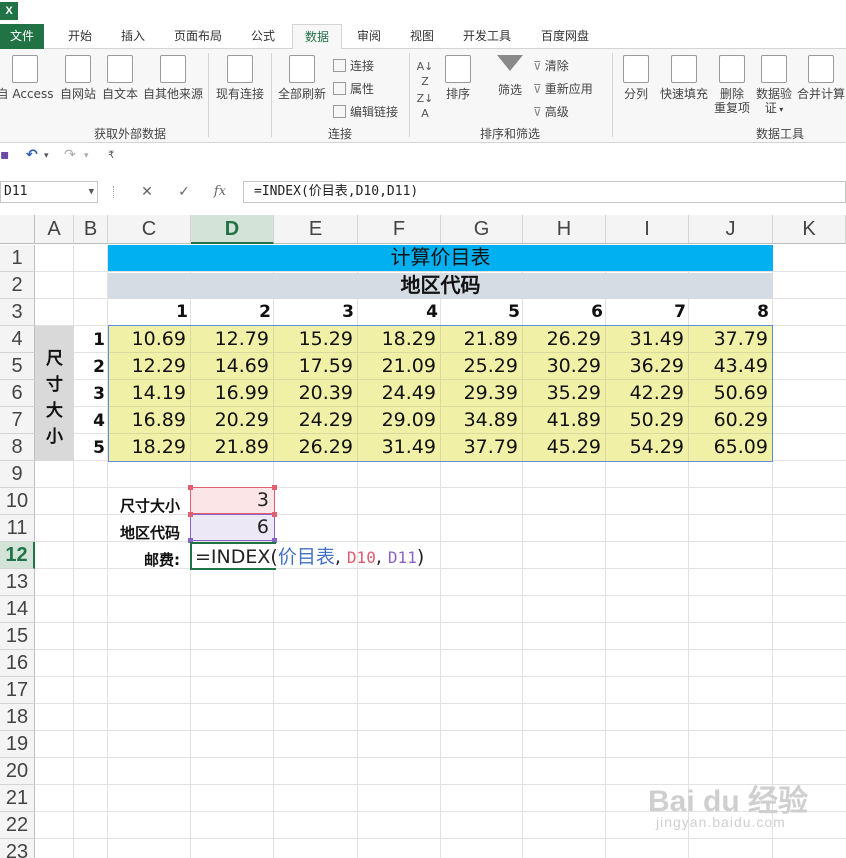 The width and height of the screenshot is (846, 858). What do you see at coordinates (316, 340) in the screenshot?
I see `price-cell: 15.29` at bounding box center [316, 340].